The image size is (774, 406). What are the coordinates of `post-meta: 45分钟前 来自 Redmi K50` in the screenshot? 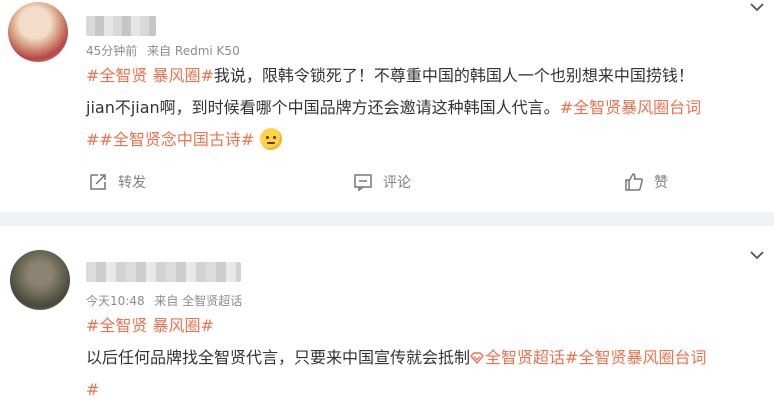 It's located at (166, 50).